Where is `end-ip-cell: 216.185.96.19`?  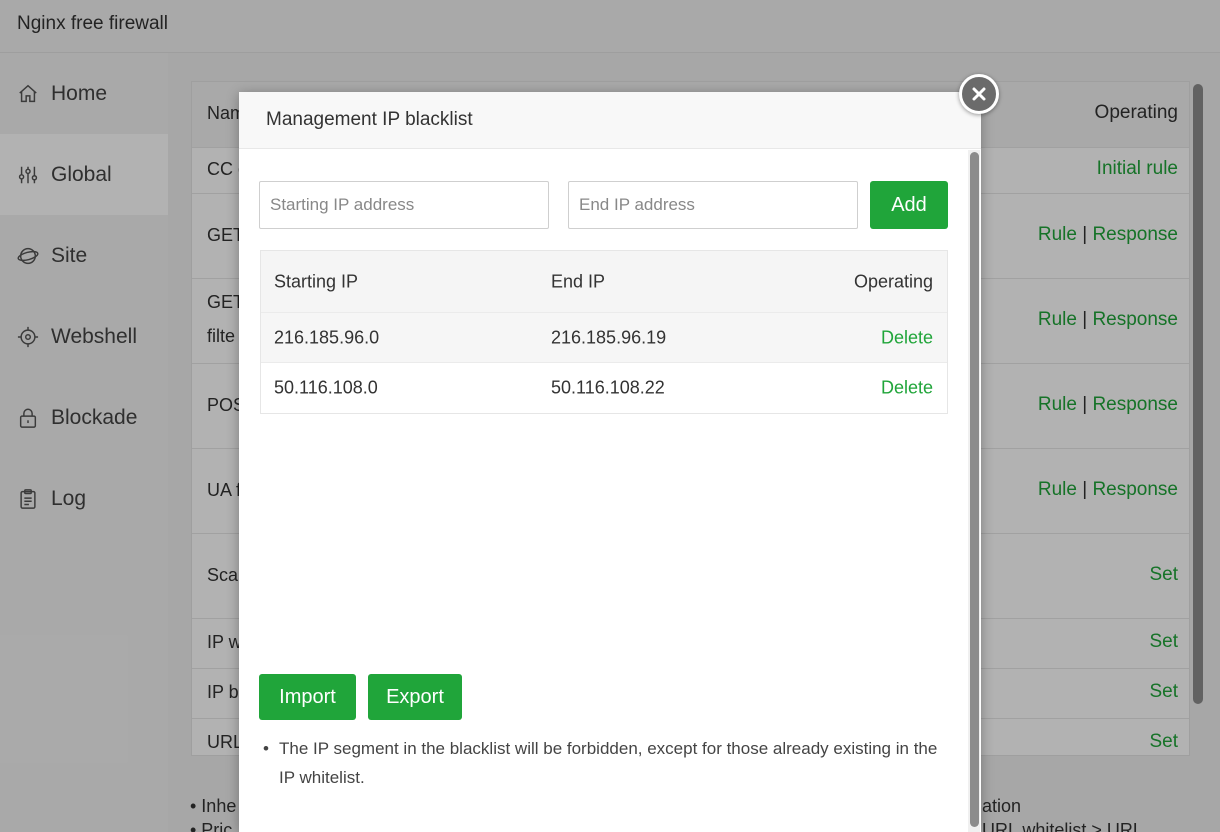
end-ip-cell: 216.185.96.19 is located at coordinates (609, 337).